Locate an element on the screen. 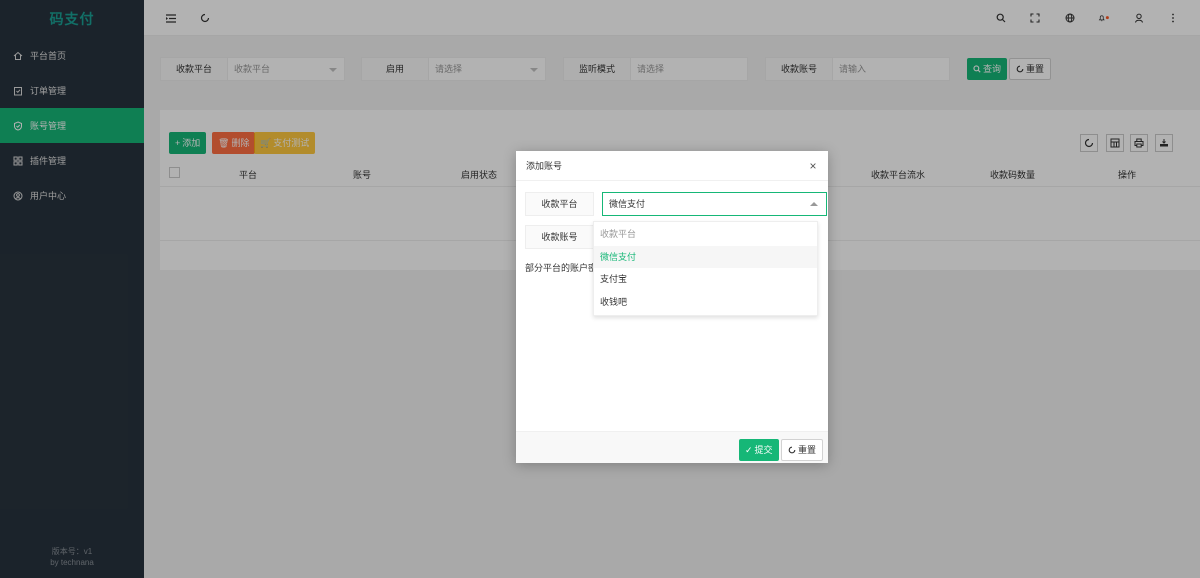 This screenshot has height=578, width=1200. submit-button-label: 提交 is located at coordinates (763, 450).